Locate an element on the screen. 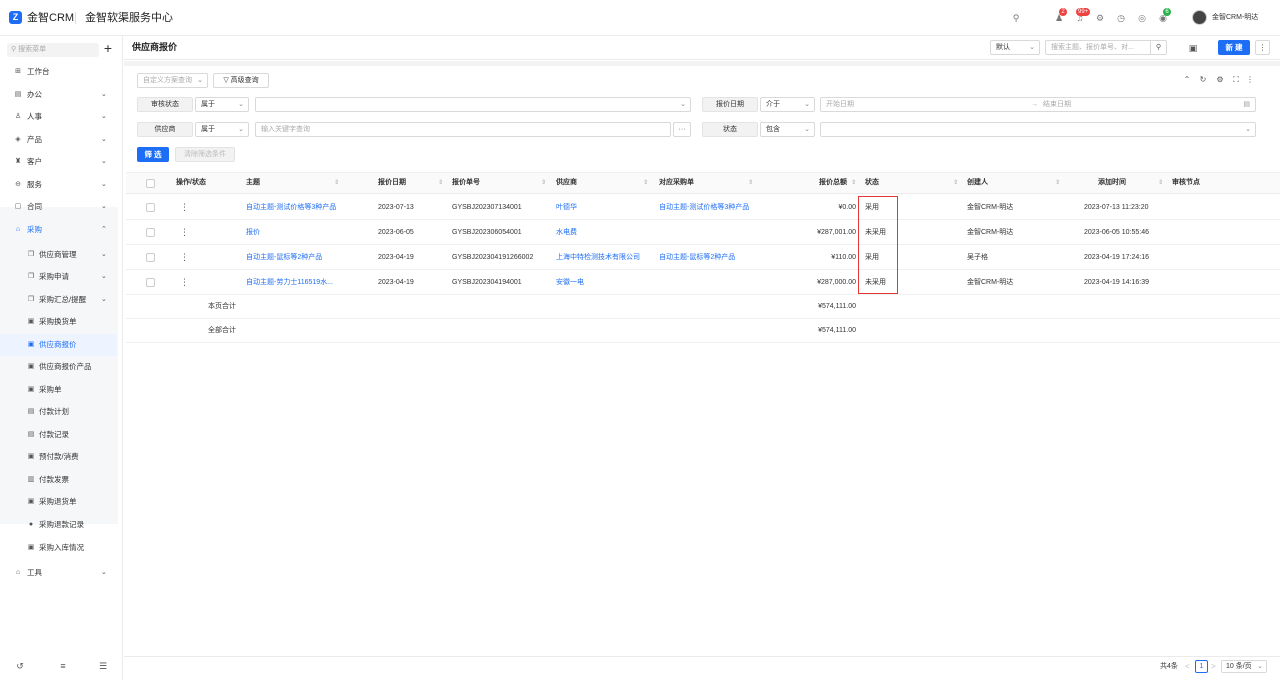 The width and height of the screenshot is (1280, 680). sidebar-sub-payment-plan: ▤ 付款计划 is located at coordinates (61, 412).